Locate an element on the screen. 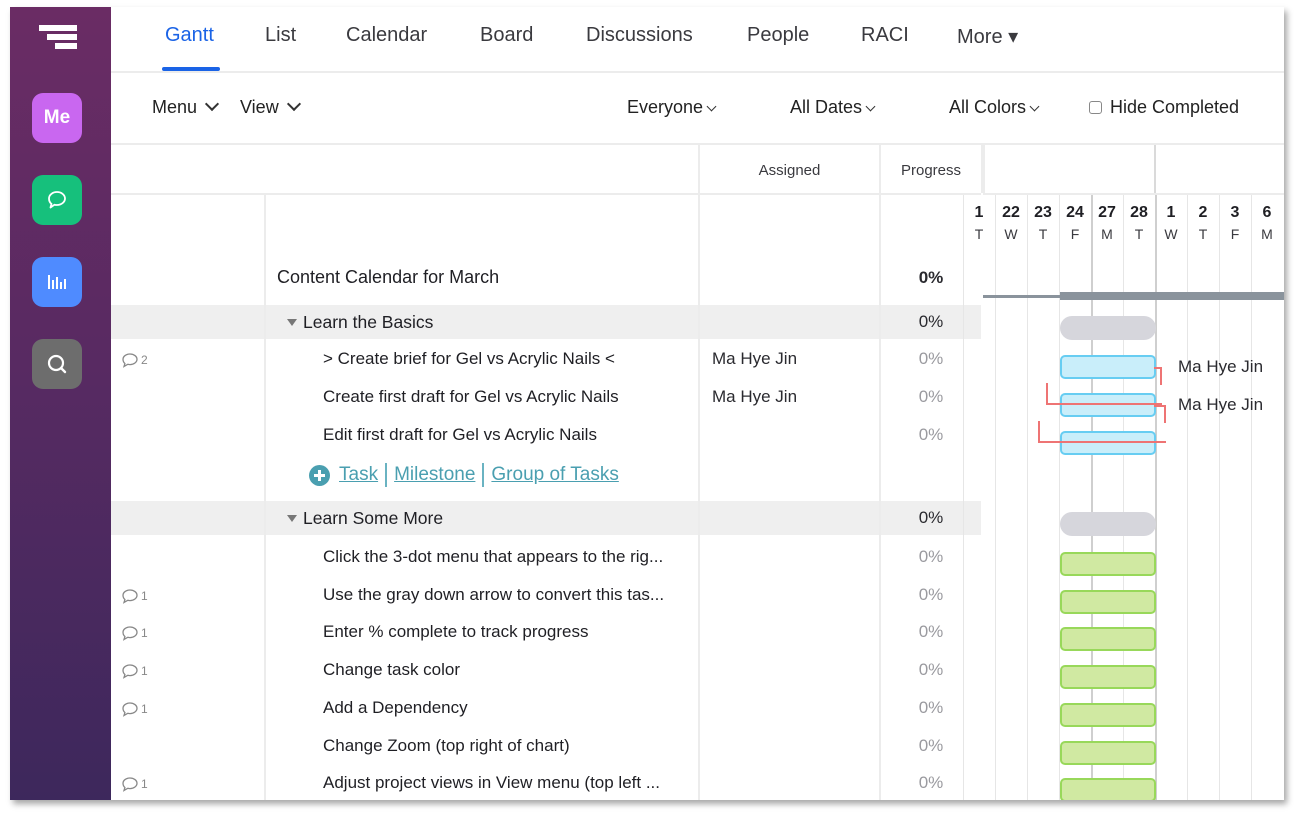 The height and width of the screenshot is (814, 1294). task-row: 1 Enter % complete to track progress 0% is located at coordinates (546, 633).